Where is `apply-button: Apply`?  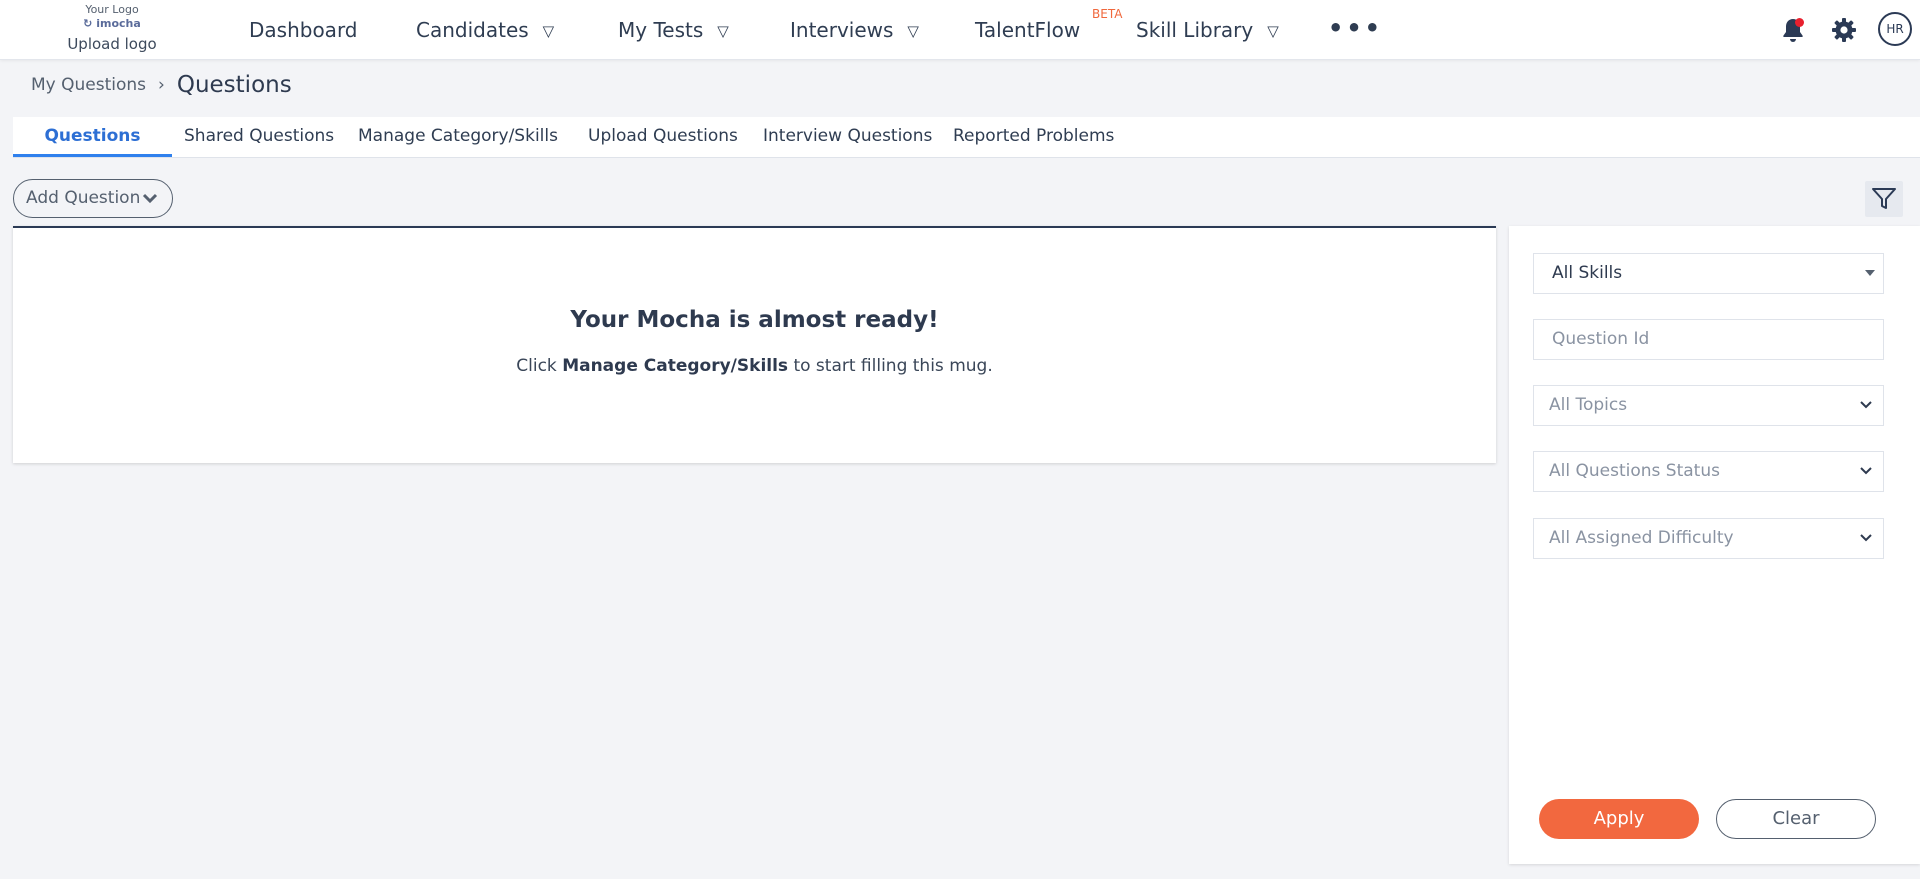 apply-button: Apply is located at coordinates (1619, 819).